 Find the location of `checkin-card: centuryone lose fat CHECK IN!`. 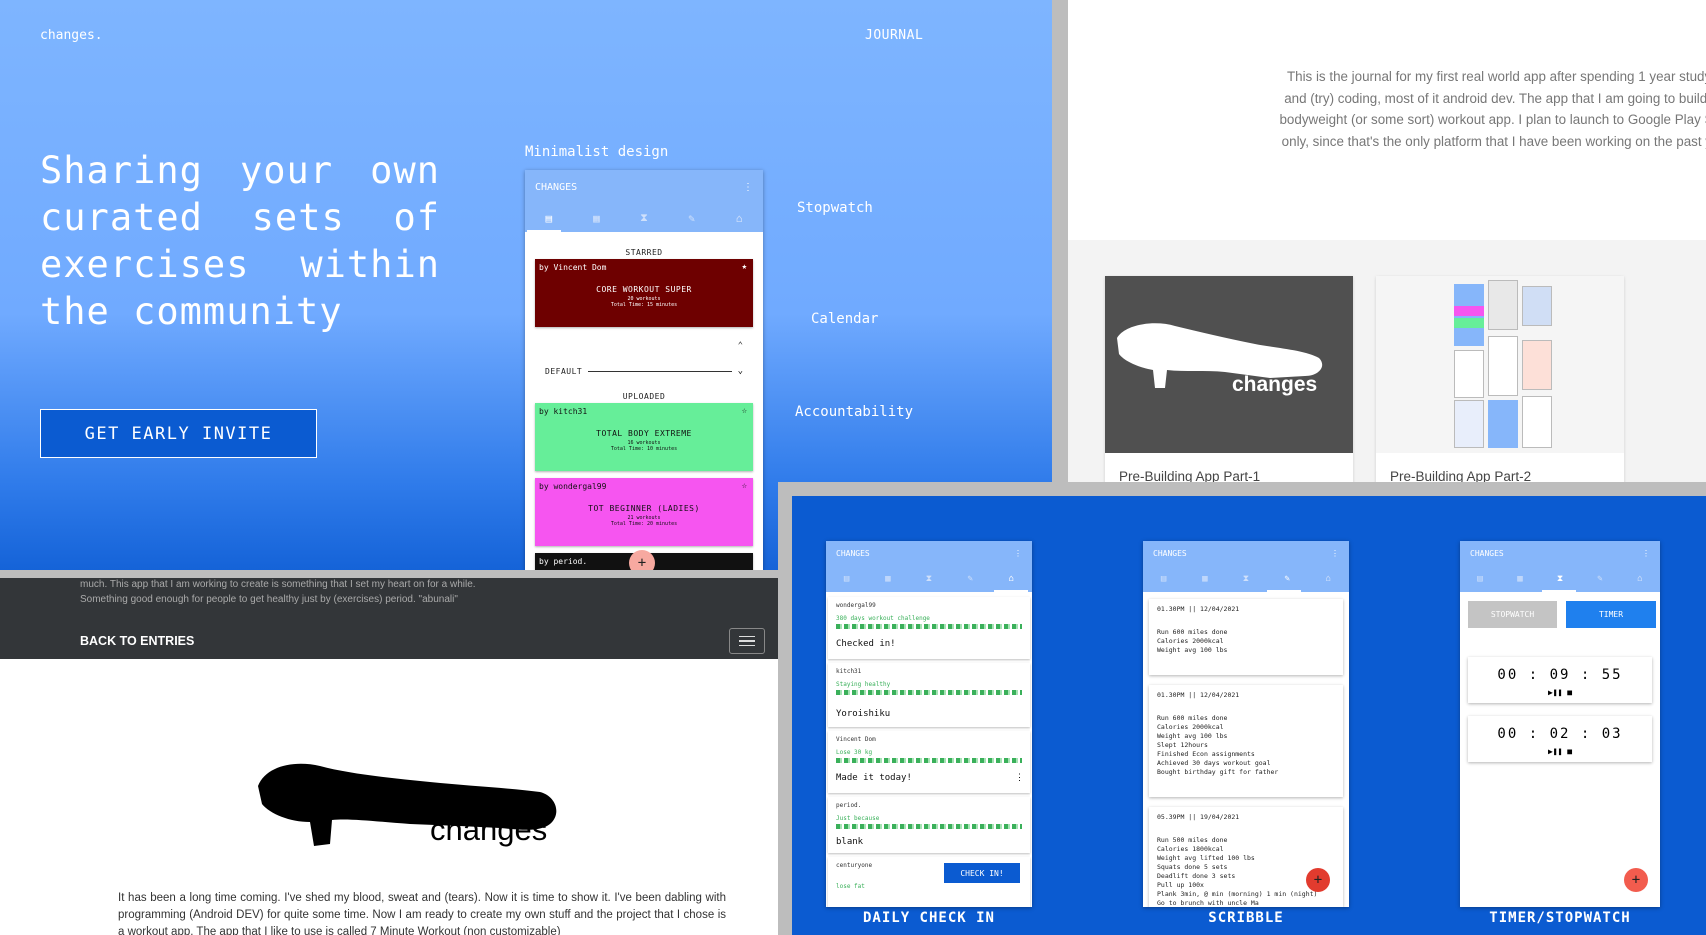

checkin-card: centuryone lose fat CHECK IN! is located at coordinates (929, 882).